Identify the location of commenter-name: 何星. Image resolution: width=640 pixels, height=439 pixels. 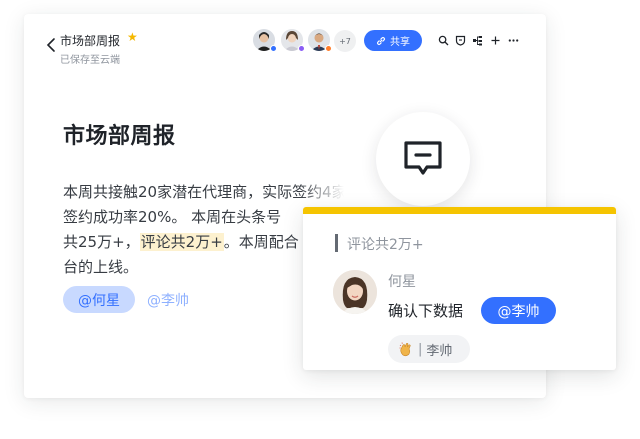
(402, 282).